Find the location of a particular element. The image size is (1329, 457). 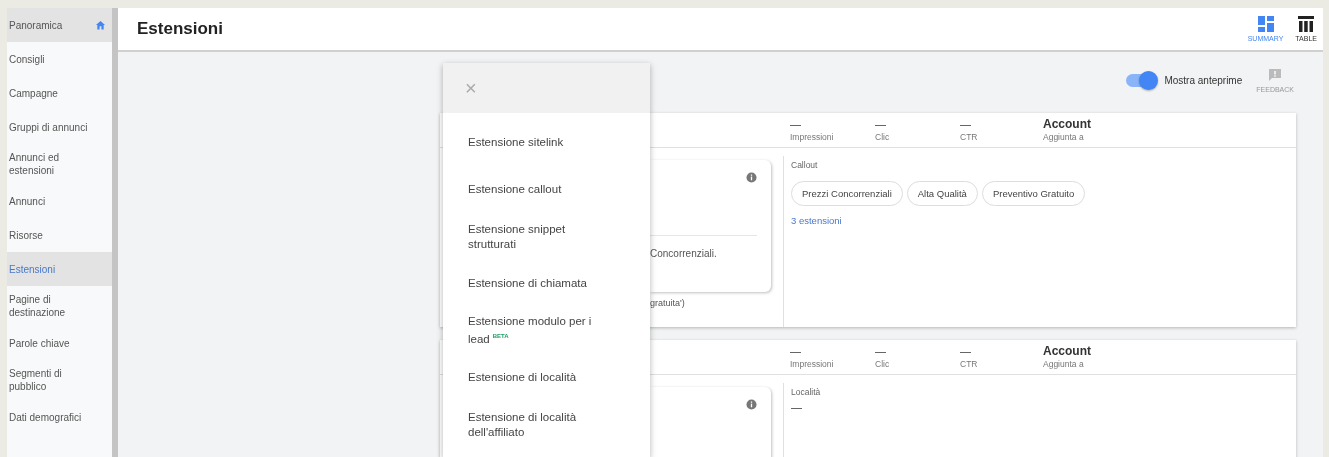

section-label: Località is located at coordinates (806, 392).